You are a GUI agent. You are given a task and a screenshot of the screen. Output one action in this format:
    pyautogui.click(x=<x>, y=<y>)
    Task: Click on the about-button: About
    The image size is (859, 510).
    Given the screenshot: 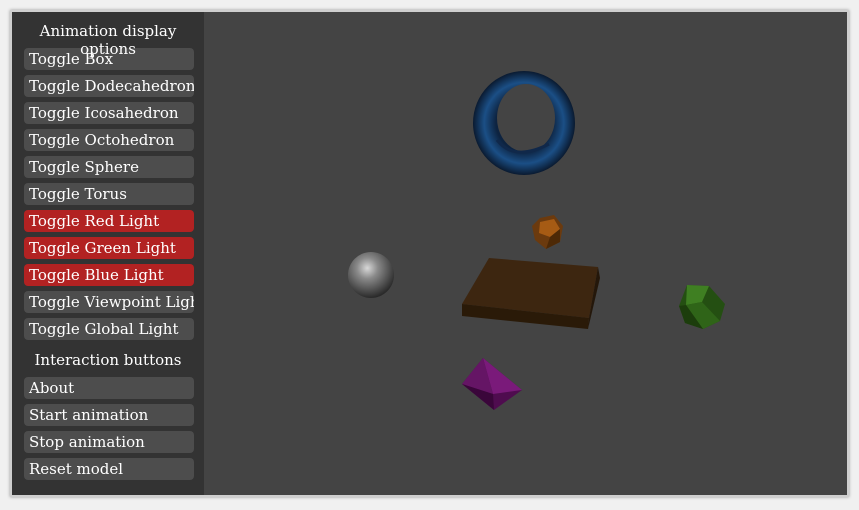 What is the action you would take?
    pyautogui.click(x=109, y=388)
    